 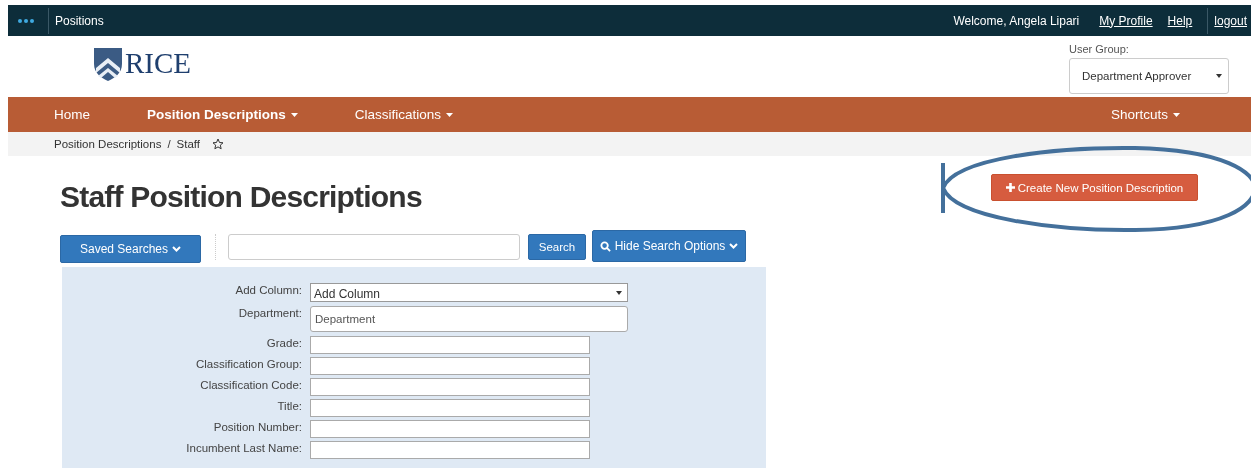 What do you see at coordinates (1145, 114) in the screenshot?
I see `shortcuts-menu: Shortcuts` at bounding box center [1145, 114].